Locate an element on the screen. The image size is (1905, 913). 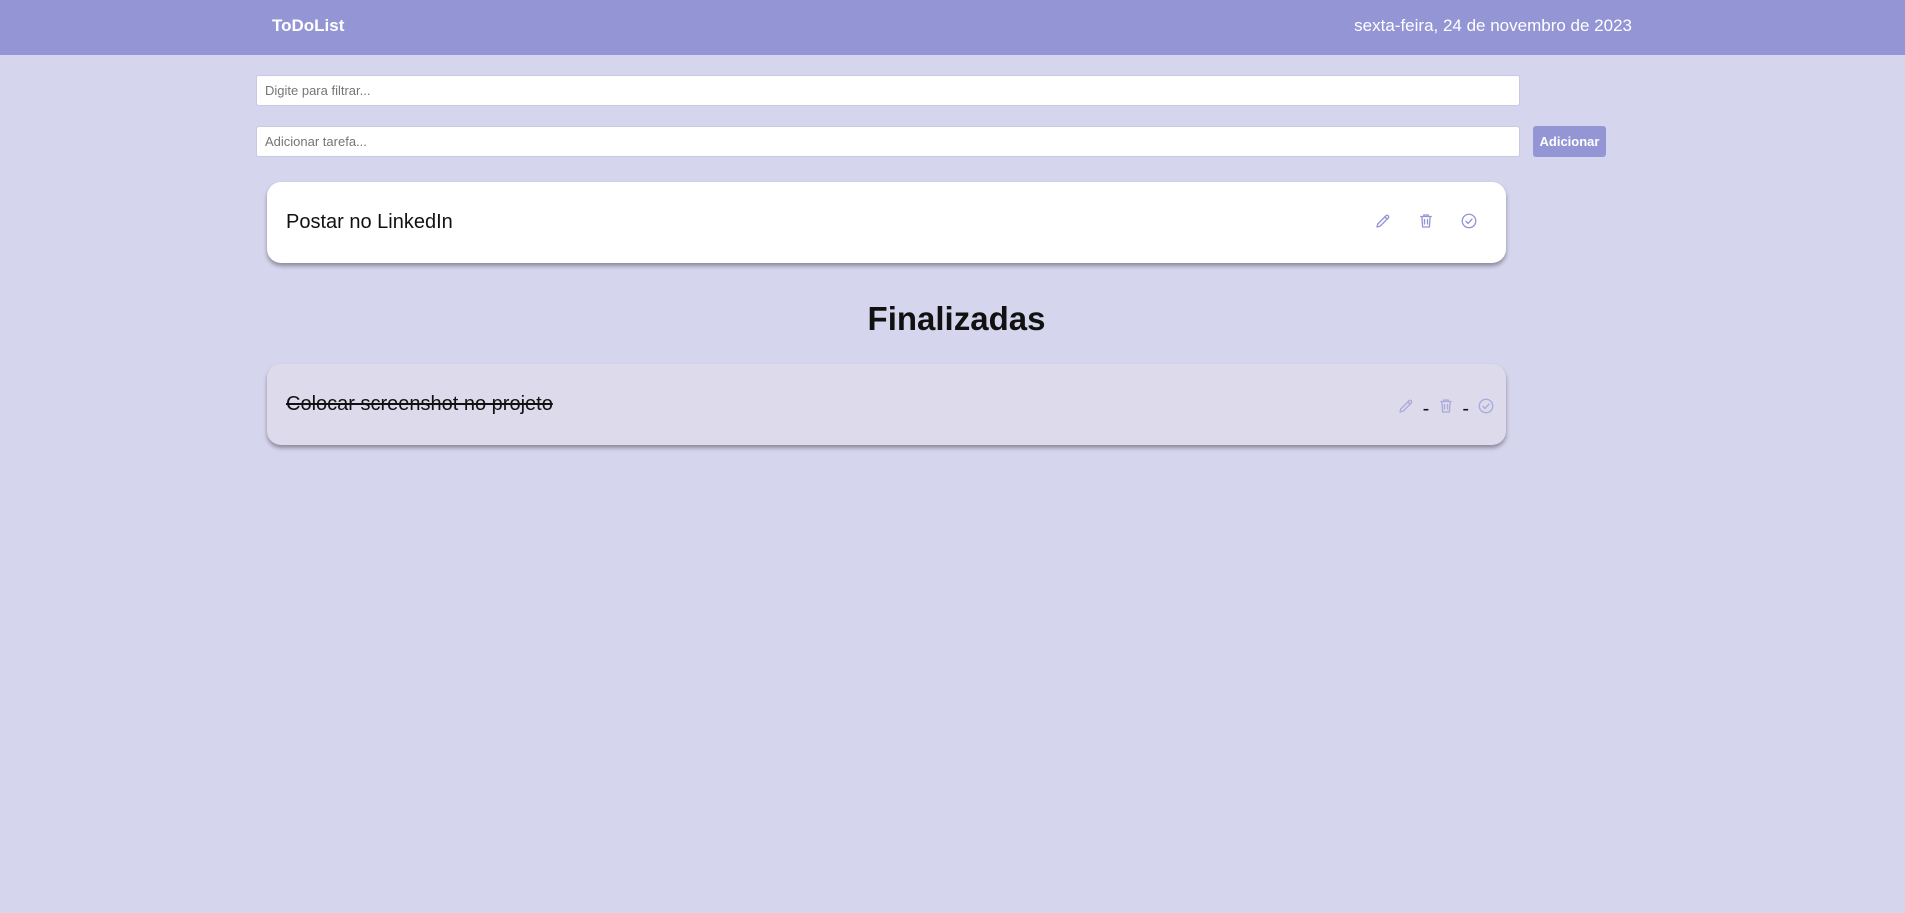
current-date: sexta-feira, 24 de novembro de 2023 is located at coordinates (1493, 25).